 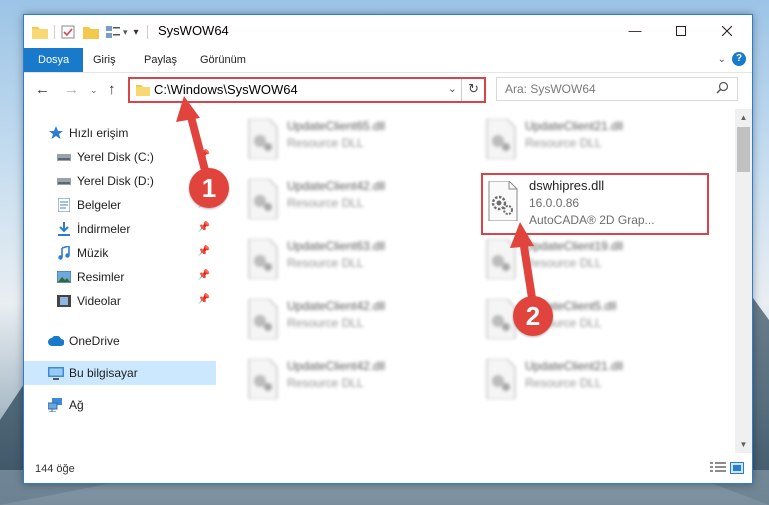 I want to click on file-item: UpdateClient19.dll Resource DLL, so click(x=590, y=259).